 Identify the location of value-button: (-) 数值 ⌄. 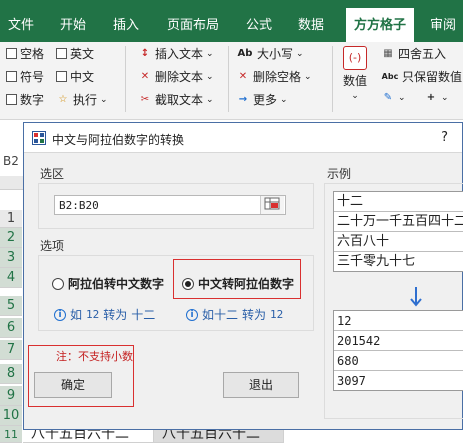
(355, 73).